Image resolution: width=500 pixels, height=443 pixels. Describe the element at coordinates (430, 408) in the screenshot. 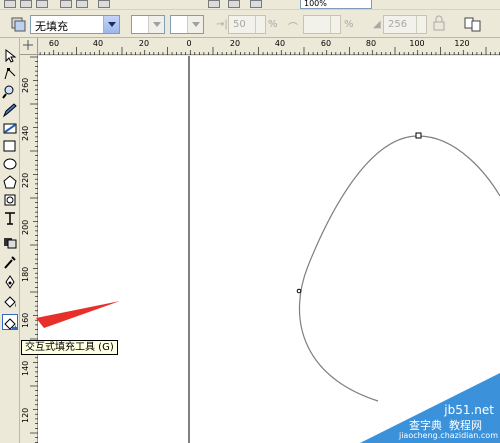

I see `watermark: jb51.net 查字典 教程网 jiaocheng.chazidian.com` at that location.